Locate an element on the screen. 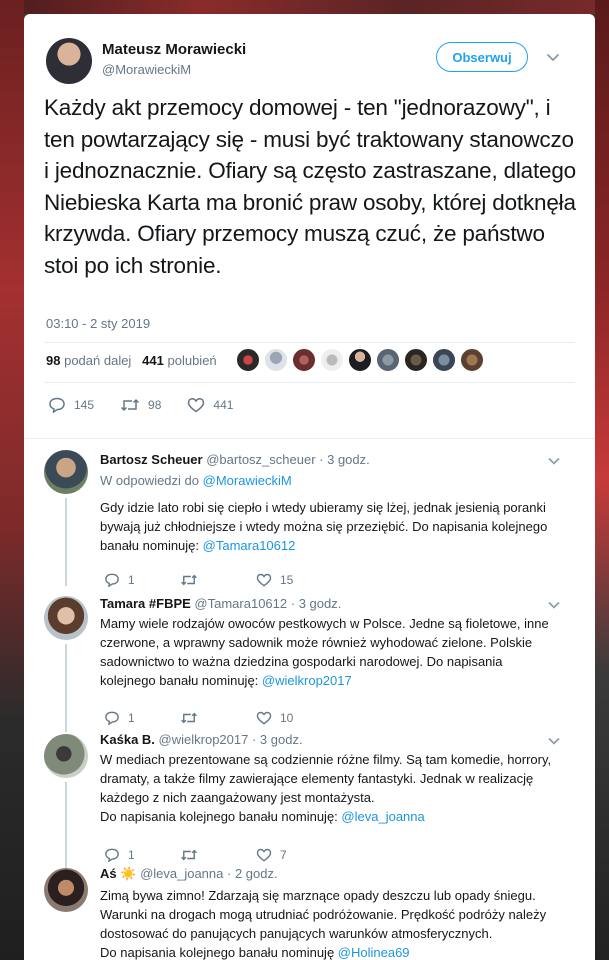  retweet-action: 98 is located at coordinates (140, 405).